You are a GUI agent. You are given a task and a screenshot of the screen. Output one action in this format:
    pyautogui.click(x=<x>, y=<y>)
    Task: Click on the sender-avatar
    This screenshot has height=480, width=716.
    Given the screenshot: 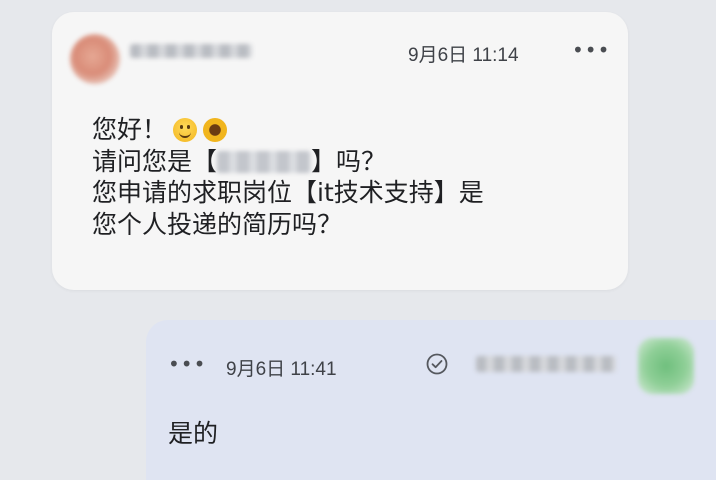 What is the action you would take?
    pyautogui.click(x=95, y=59)
    